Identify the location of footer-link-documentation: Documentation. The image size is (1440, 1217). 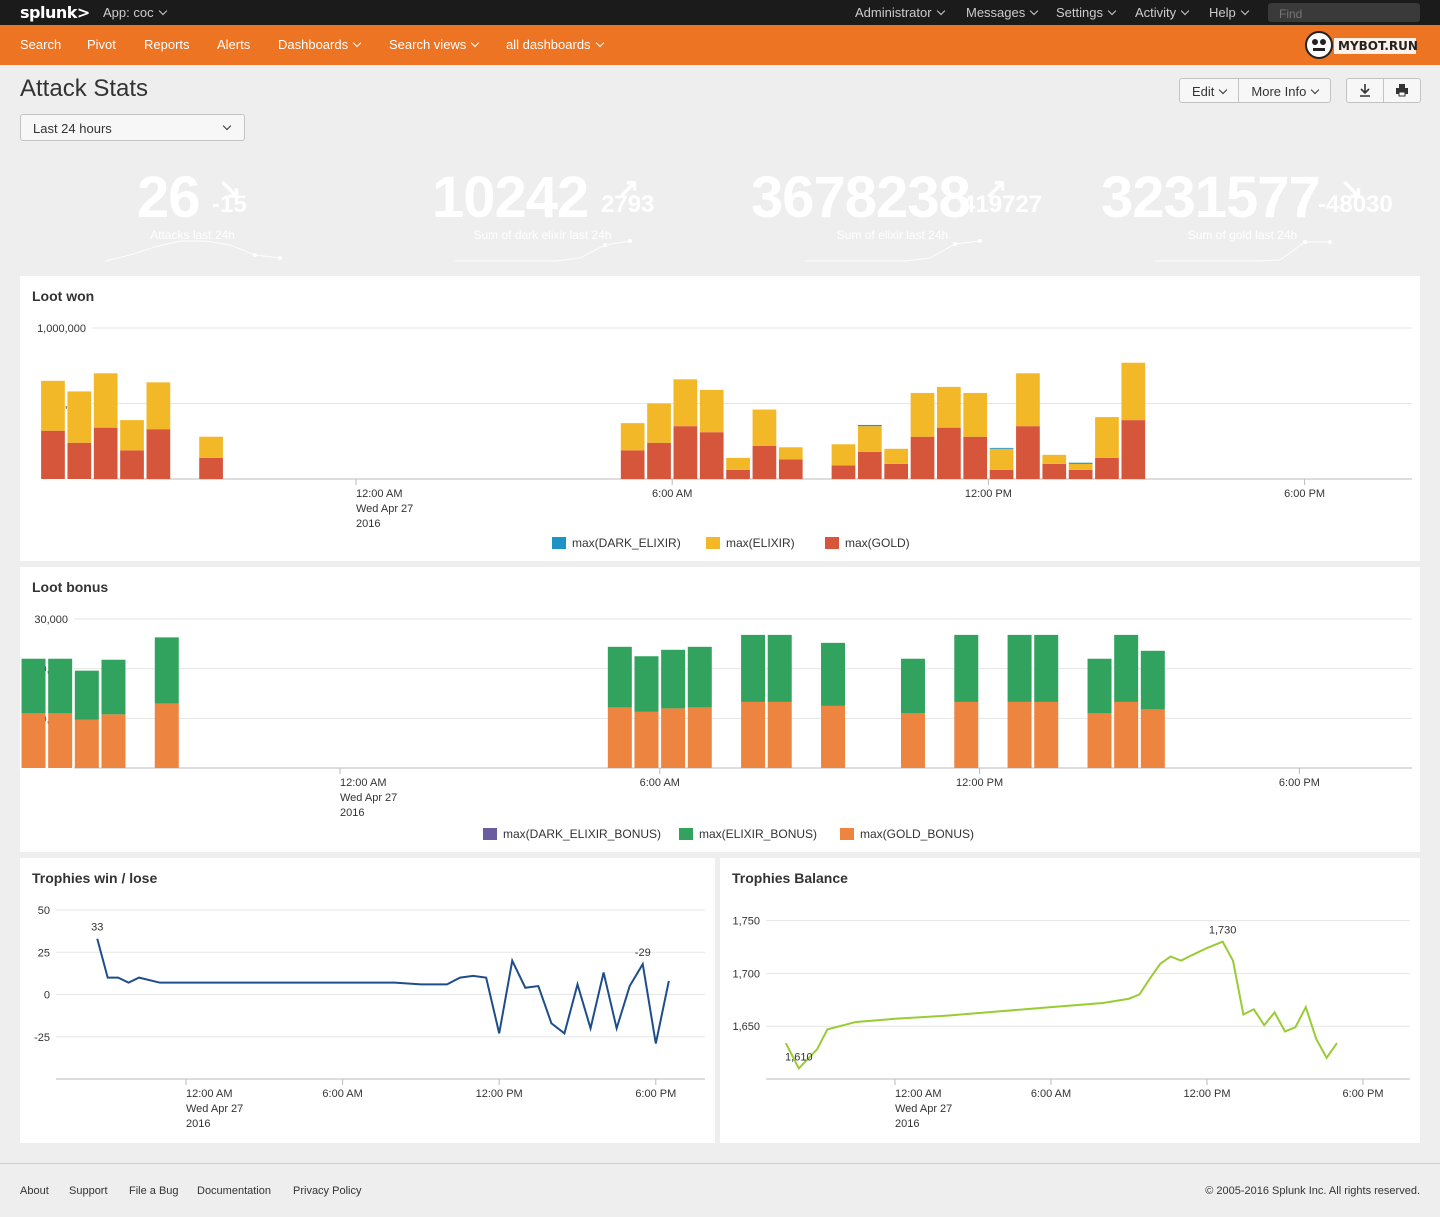
(234, 1191).